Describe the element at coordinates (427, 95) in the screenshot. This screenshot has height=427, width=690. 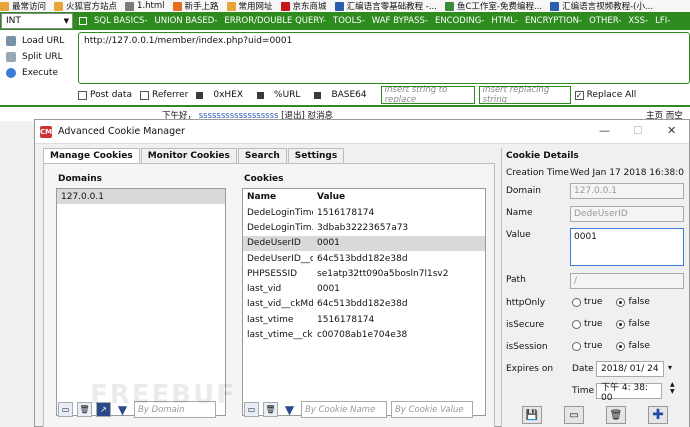
I see `insert-string-input: Insert string to replace` at that location.